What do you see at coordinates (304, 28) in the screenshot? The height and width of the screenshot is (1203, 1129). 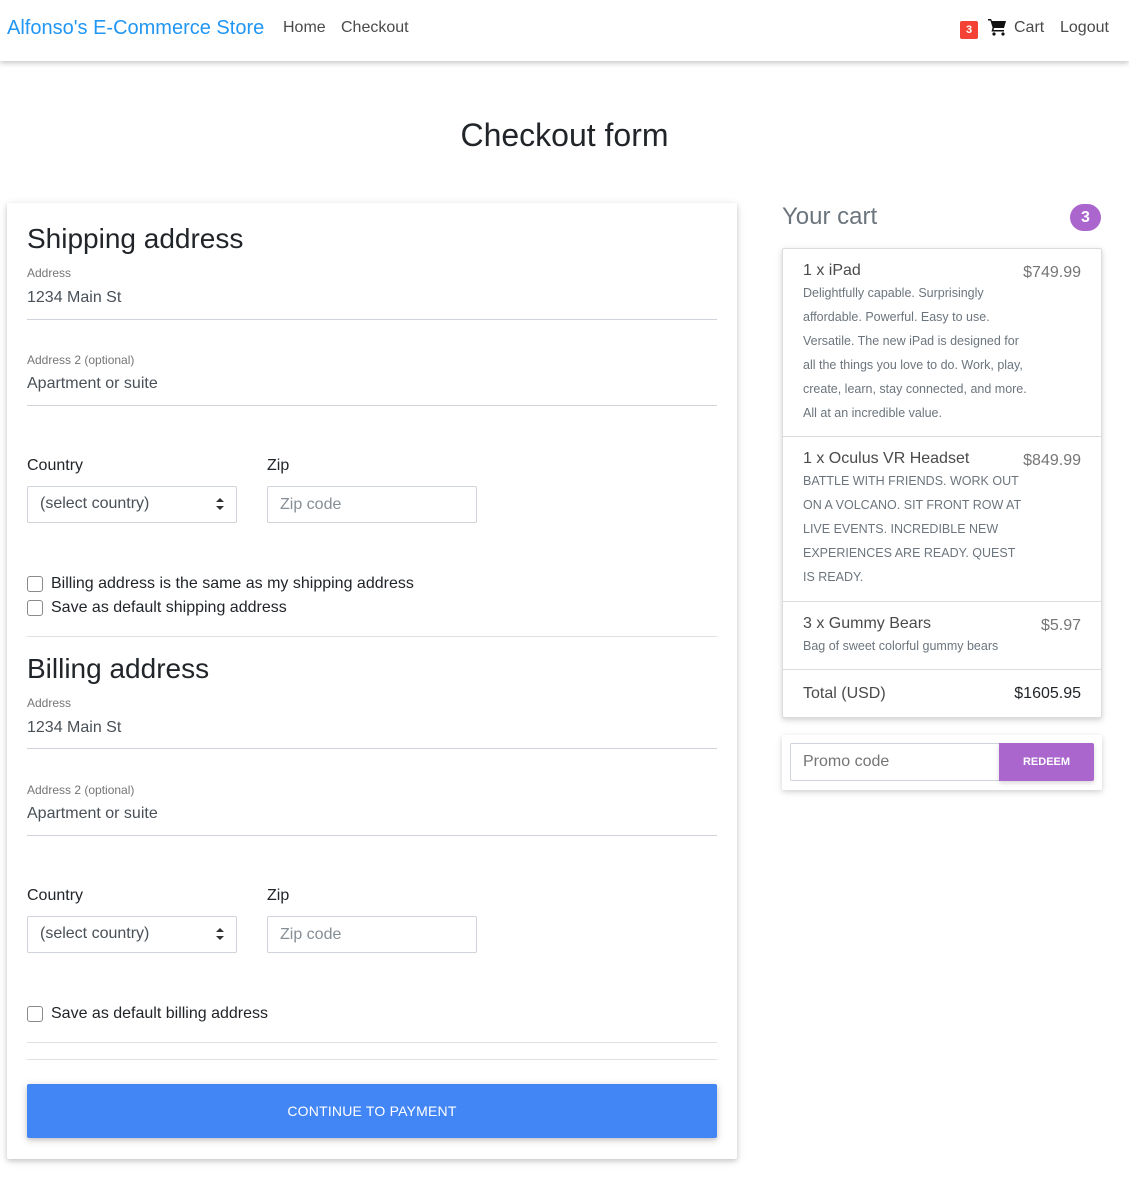 I see `nav-home-link: Home` at bounding box center [304, 28].